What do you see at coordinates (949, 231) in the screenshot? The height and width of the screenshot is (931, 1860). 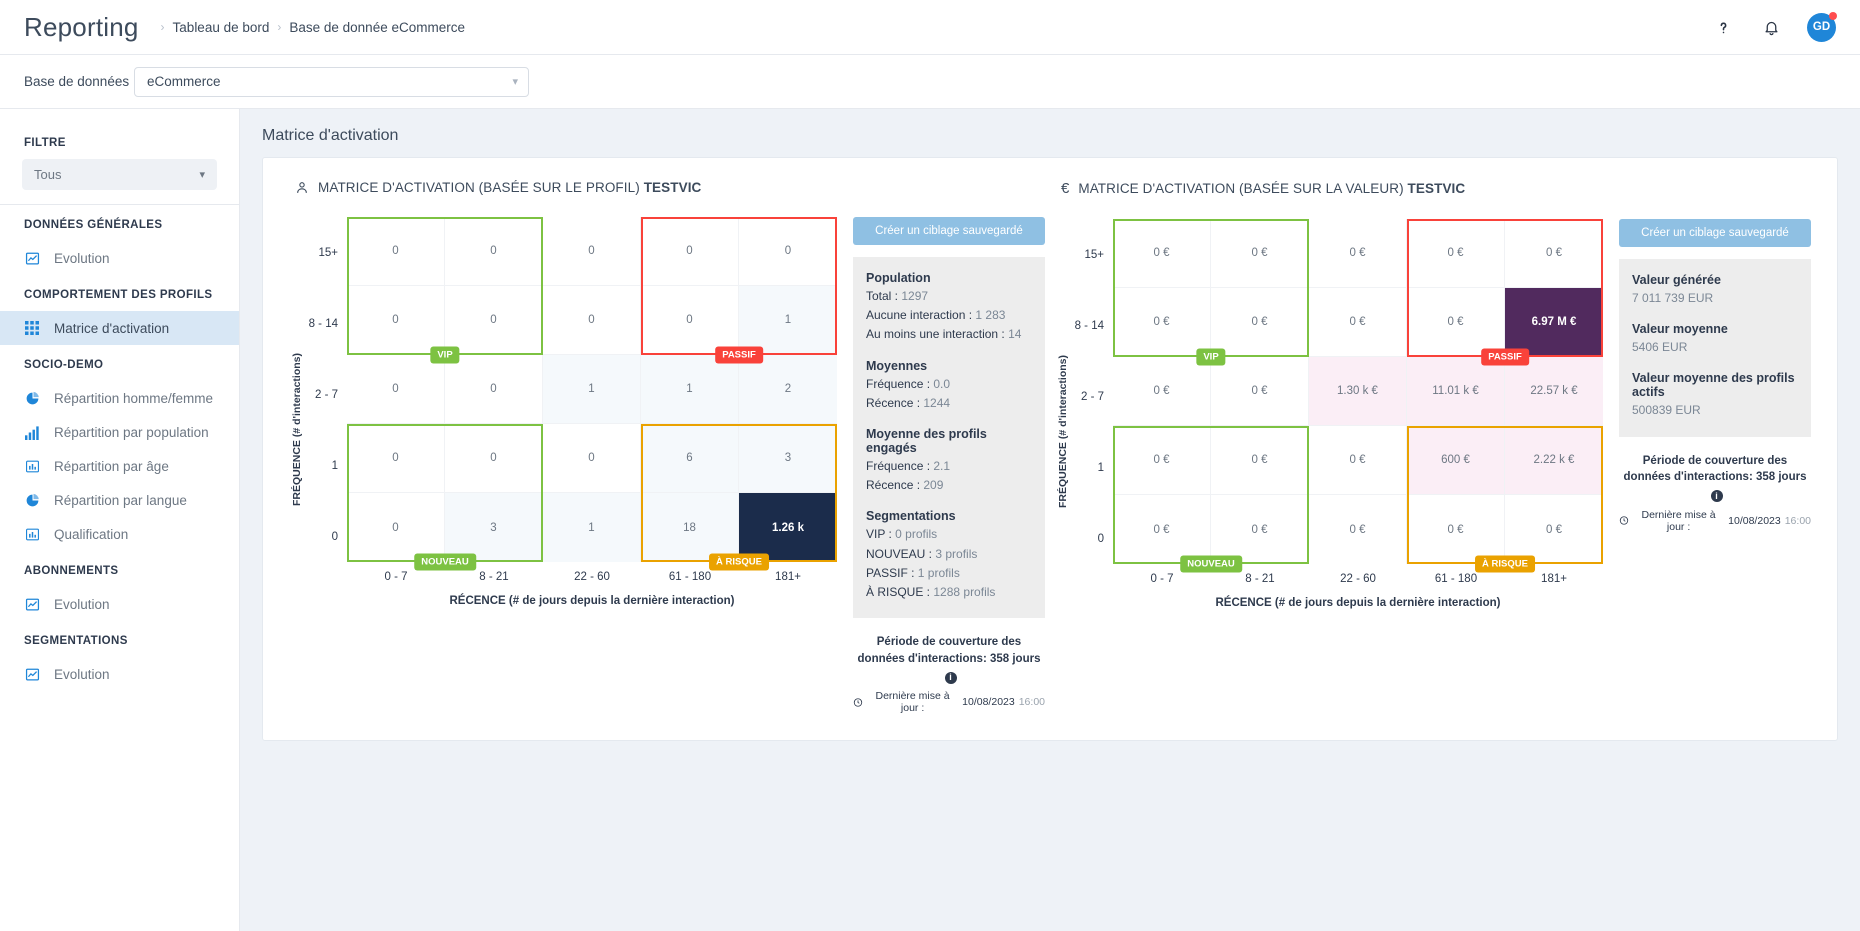 I see `create-saved-targeting-button-left: Créer un ciblage sauvegardé` at bounding box center [949, 231].